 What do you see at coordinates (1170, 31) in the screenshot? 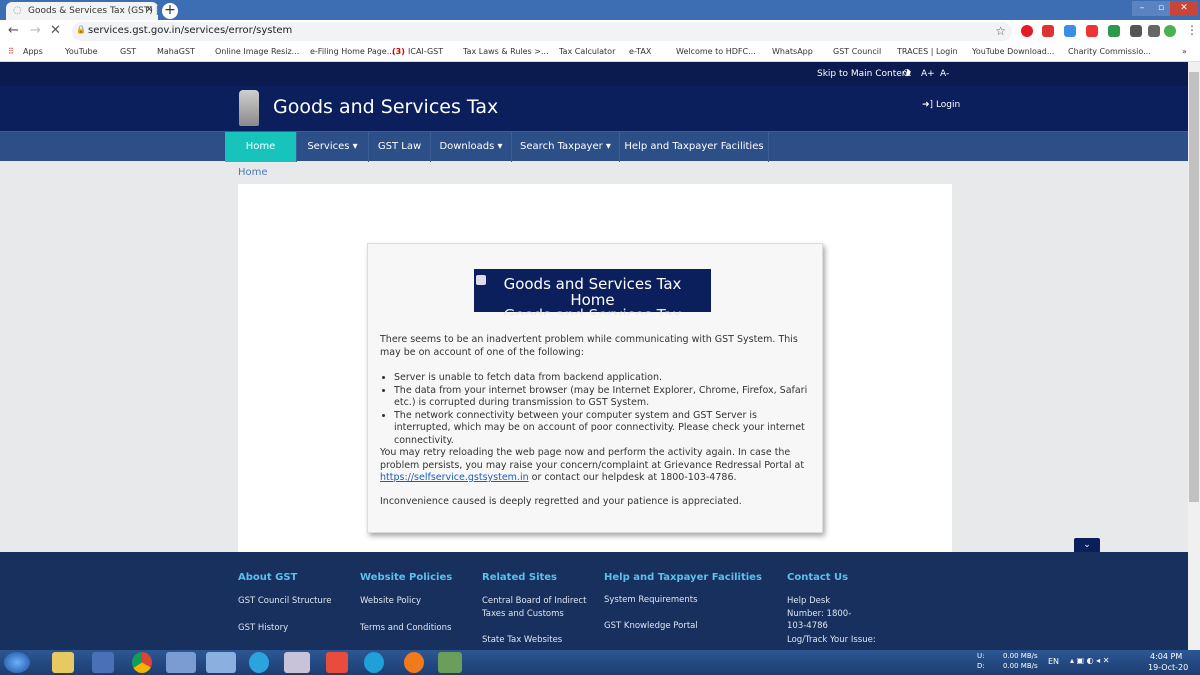
I see `profile-avatar` at bounding box center [1170, 31].